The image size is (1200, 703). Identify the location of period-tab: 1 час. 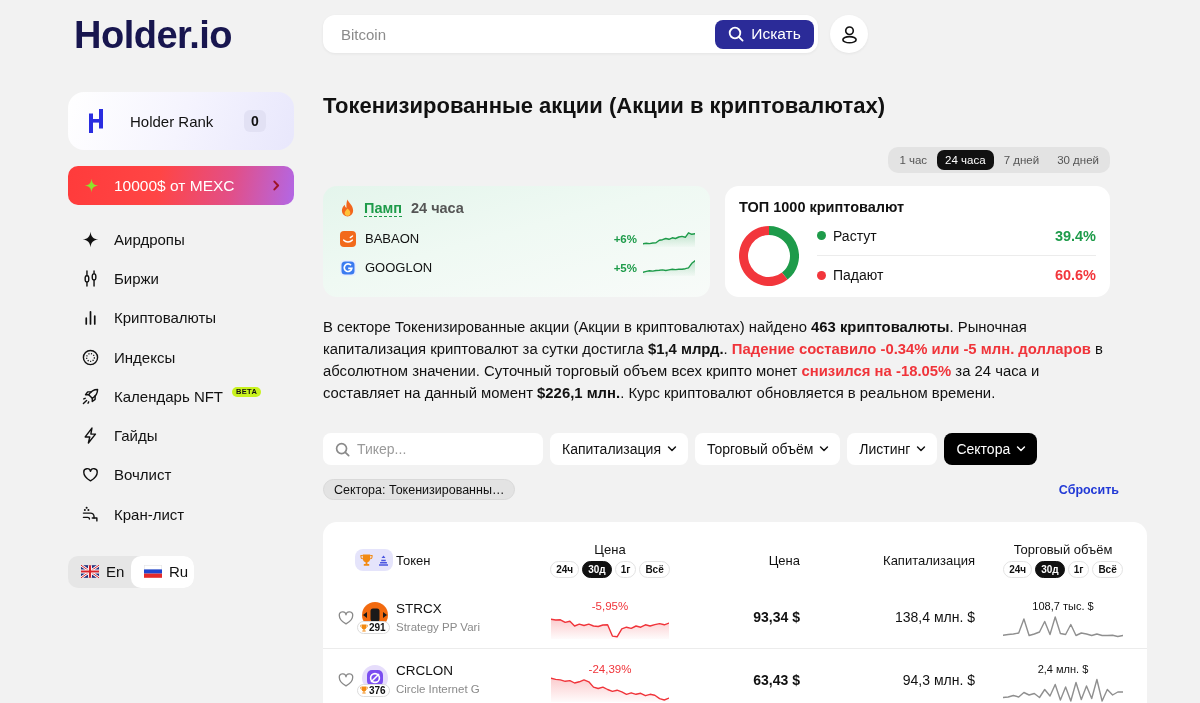
(913, 160).